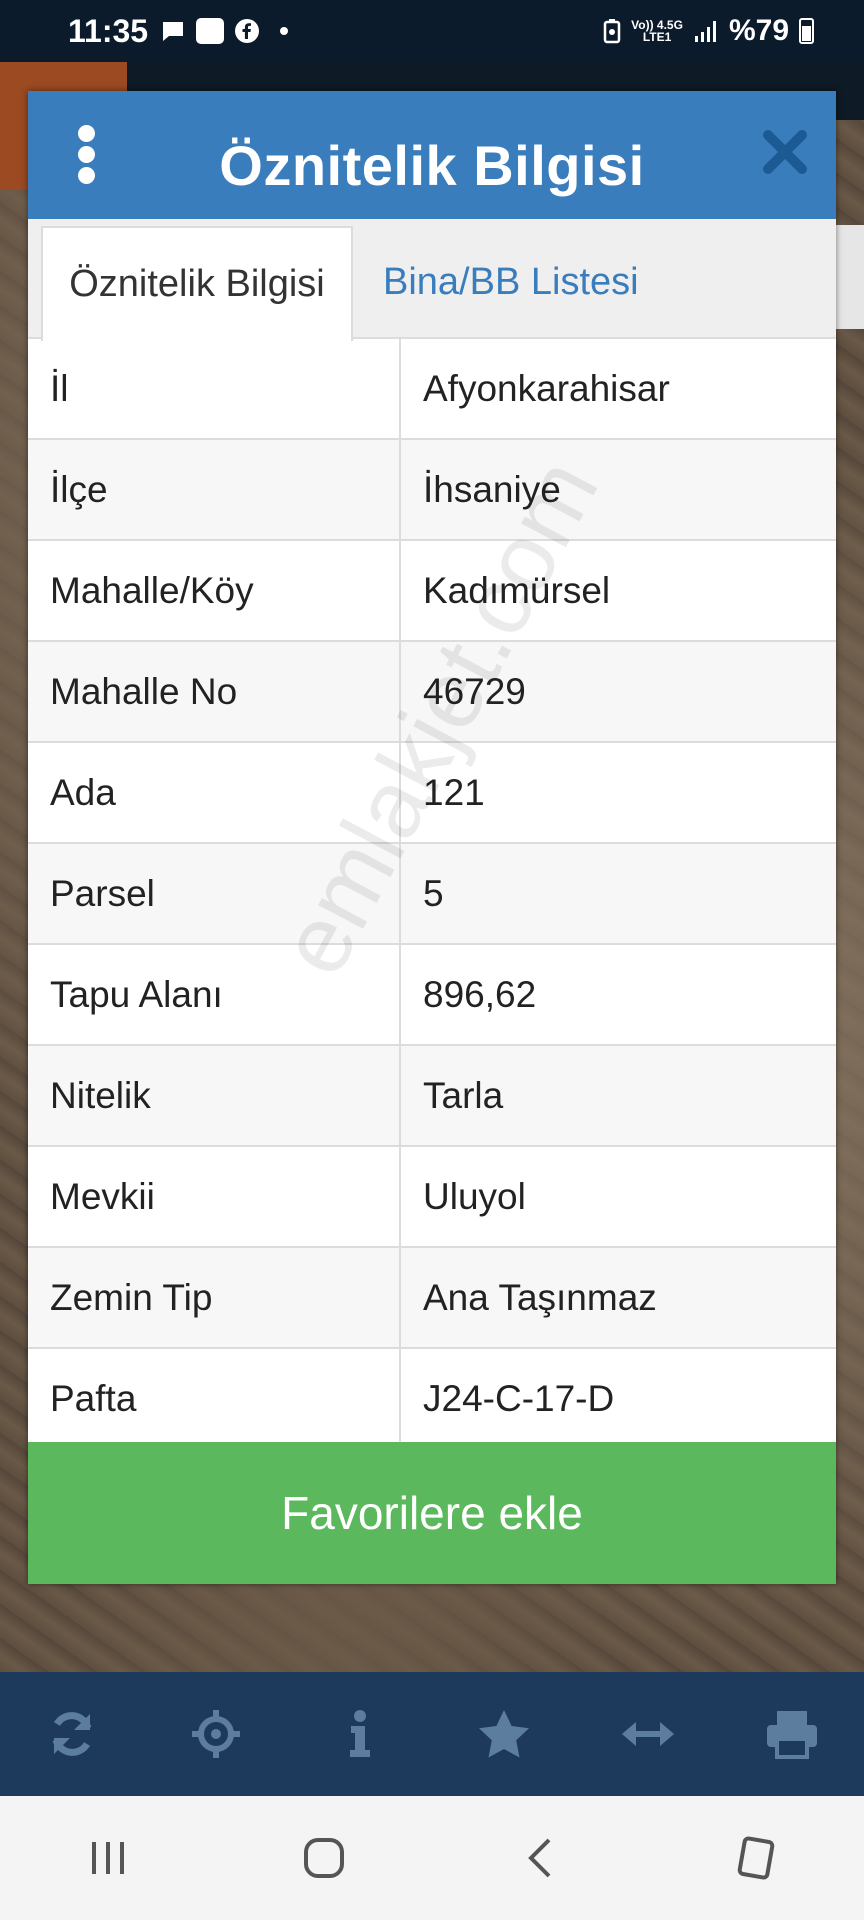 The height and width of the screenshot is (1920, 864). I want to click on attribute-key: İl, so click(214, 389).